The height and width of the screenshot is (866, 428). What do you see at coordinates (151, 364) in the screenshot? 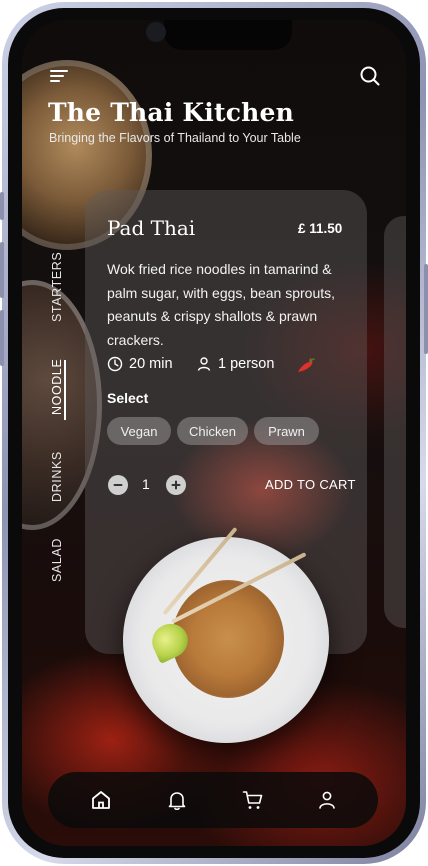
I see `prep-time-label: 20 min` at bounding box center [151, 364].